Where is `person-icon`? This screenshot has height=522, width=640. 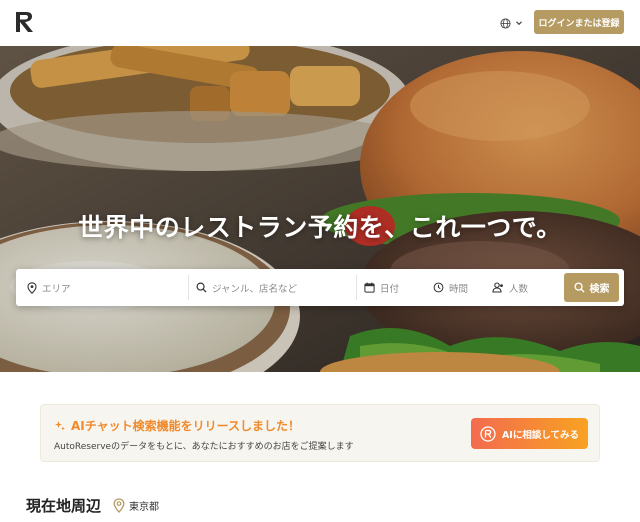
person-icon is located at coordinates (497, 287).